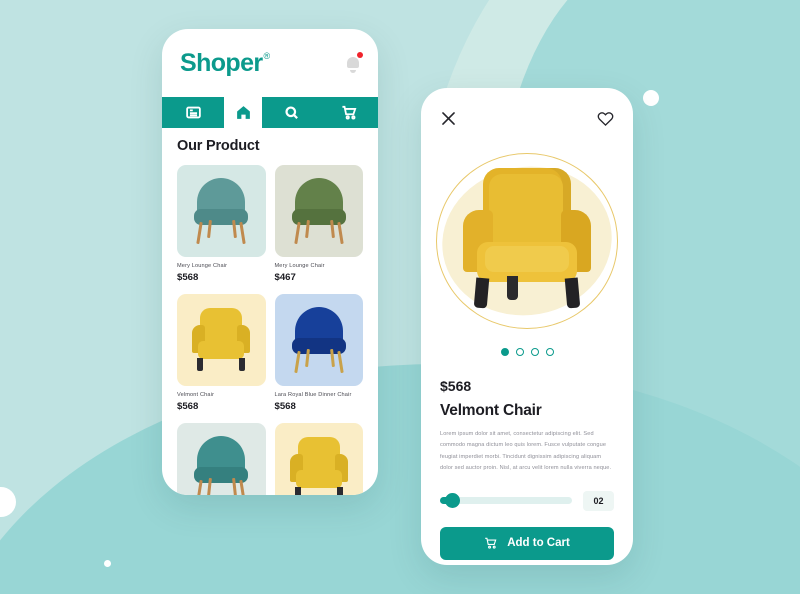  Describe the element at coordinates (527, 111) in the screenshot. I see `detail-header` at that location.